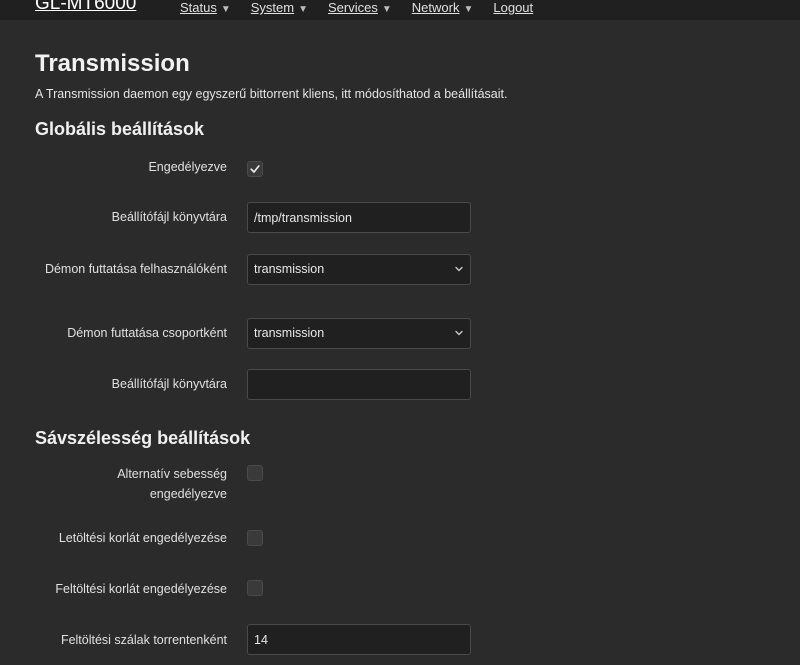 The height and width of the screenshot is (665, 800). Describe the element at coordinates (359, 639) in the screenshot. I see `upload-slots-input` at that location.